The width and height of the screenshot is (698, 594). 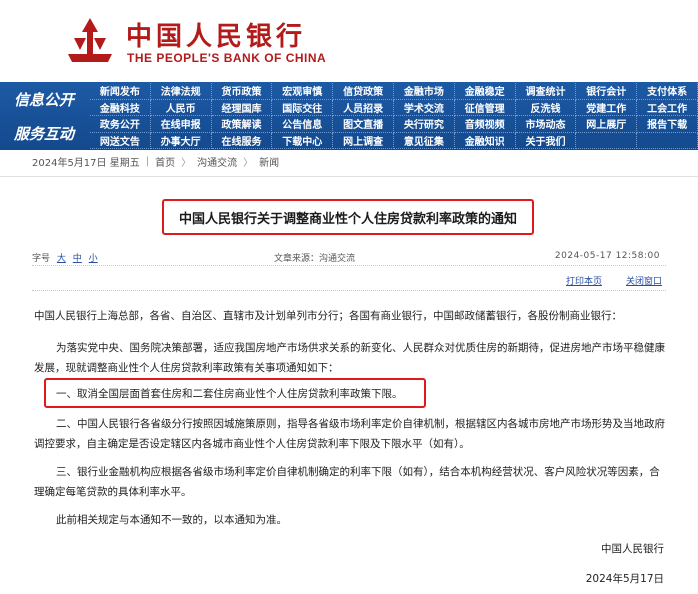 What do you see at coordinates (365, 161) in the screenshot?
I see `breadcrumb: 2024年5月17日 星期五 | 首页 〉 沟通交流 〉 新闻` at bounding box center [365, 161].